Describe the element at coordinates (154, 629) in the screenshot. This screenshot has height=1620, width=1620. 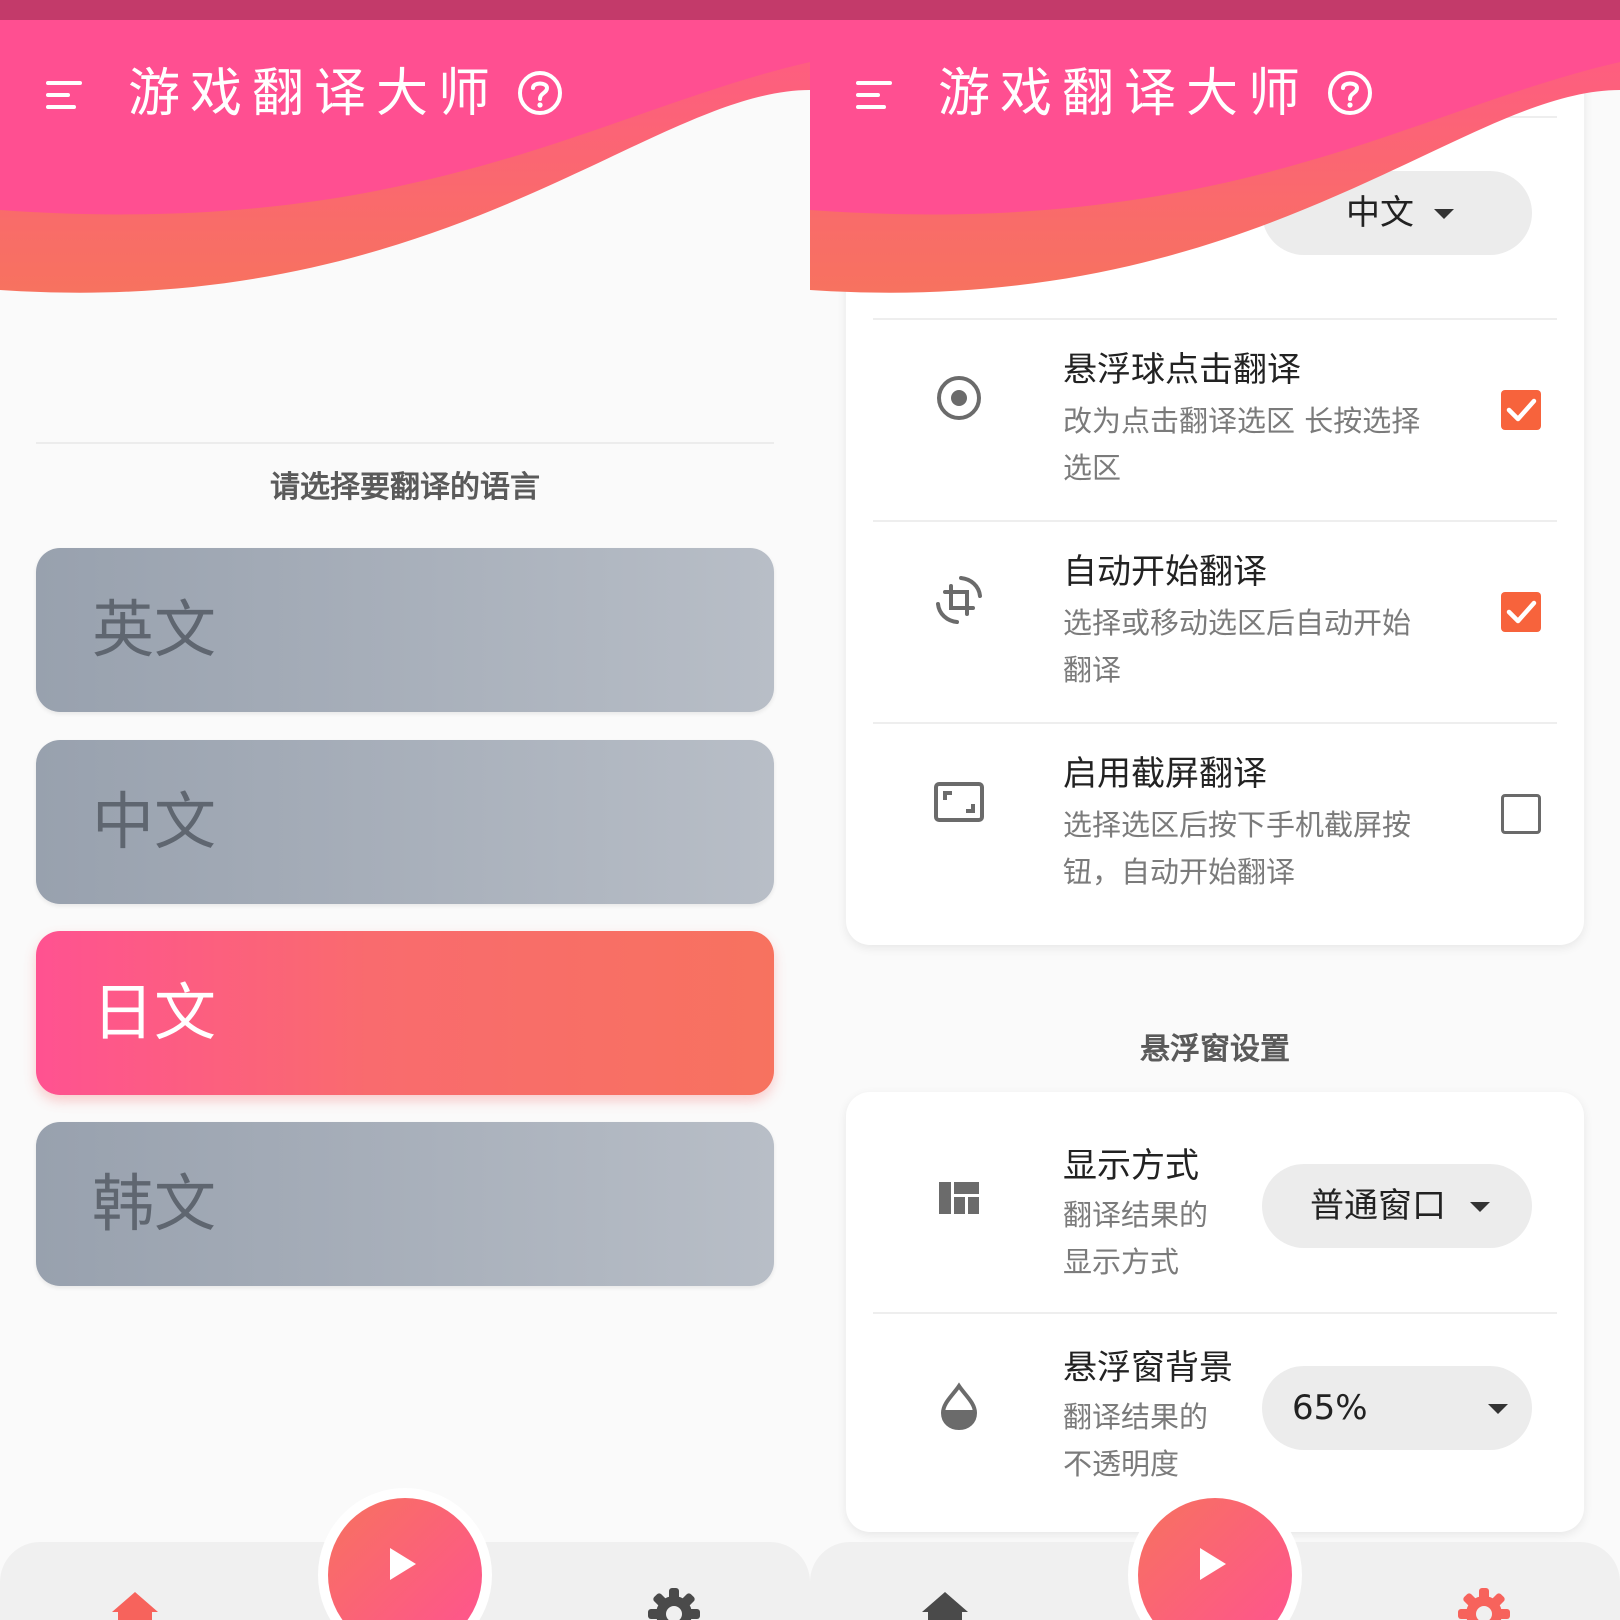
I see `language-option-label: 英文` at that location.